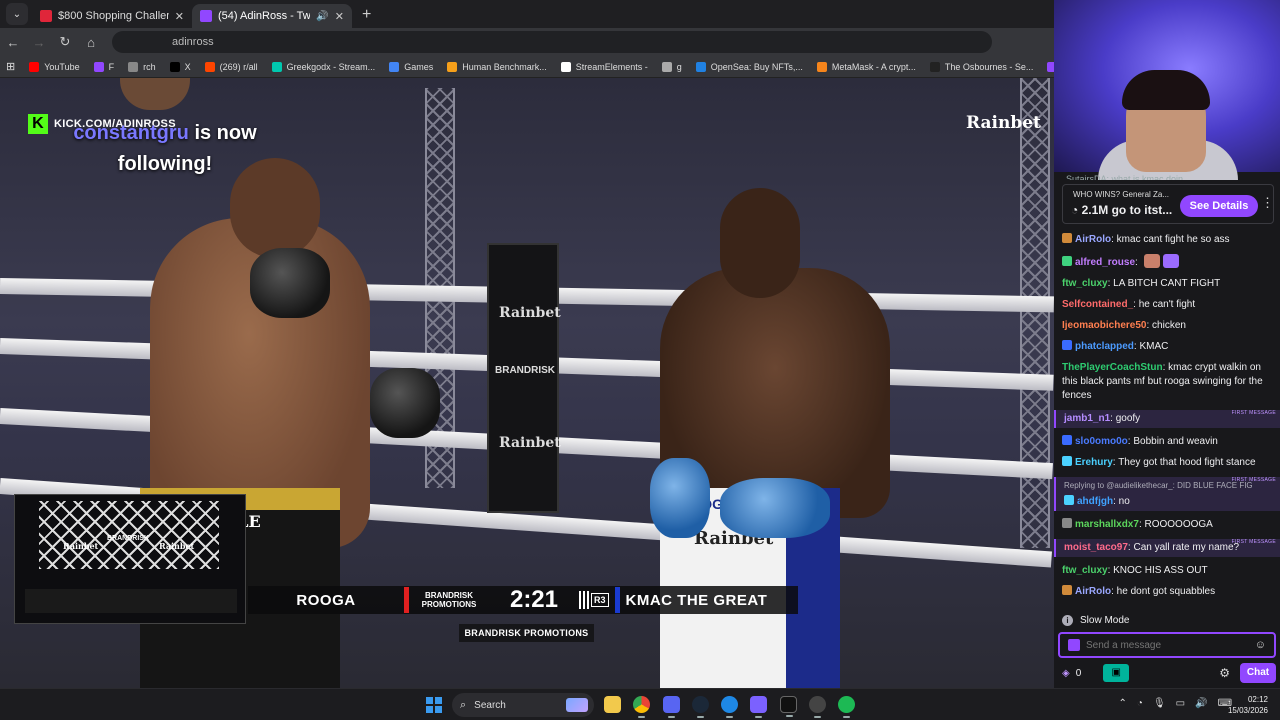  What do you see at coordinates (10, 66) in the screenshot?
I see `apps-grid-icon: ⊞` at bounding box center [10, 66].